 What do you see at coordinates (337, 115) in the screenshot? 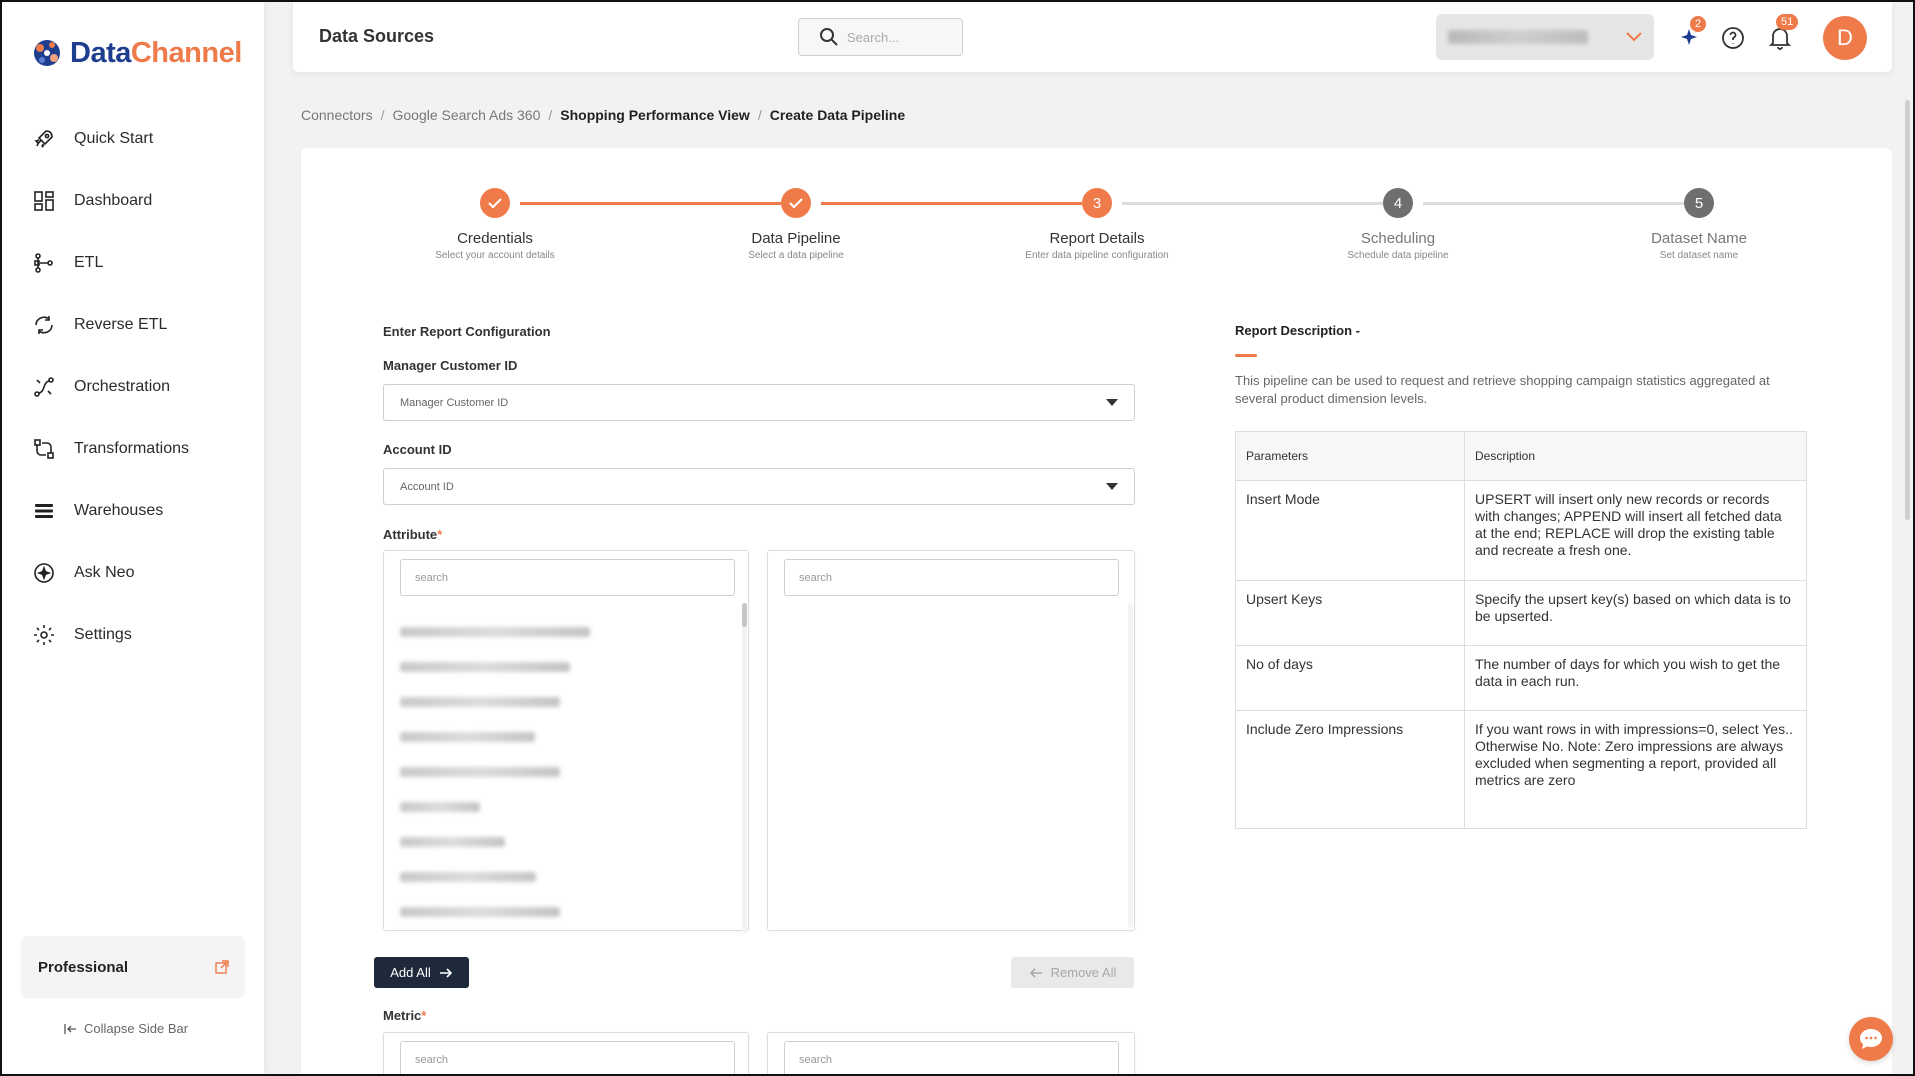
I see `breadcrumb-connectors: Connectors` at bounding box center [337, 115].